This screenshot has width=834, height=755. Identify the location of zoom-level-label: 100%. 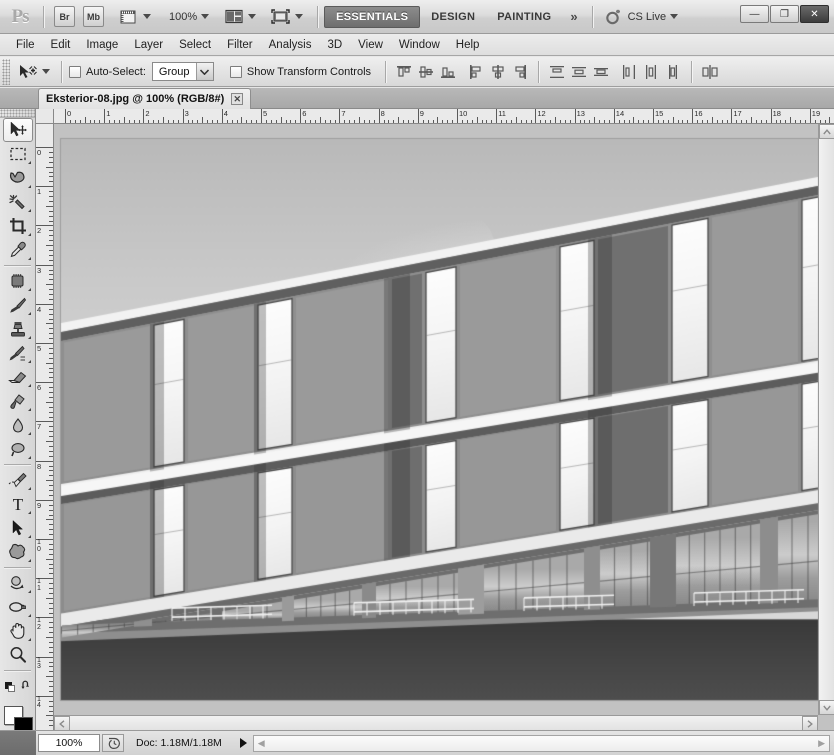
(183, 17).